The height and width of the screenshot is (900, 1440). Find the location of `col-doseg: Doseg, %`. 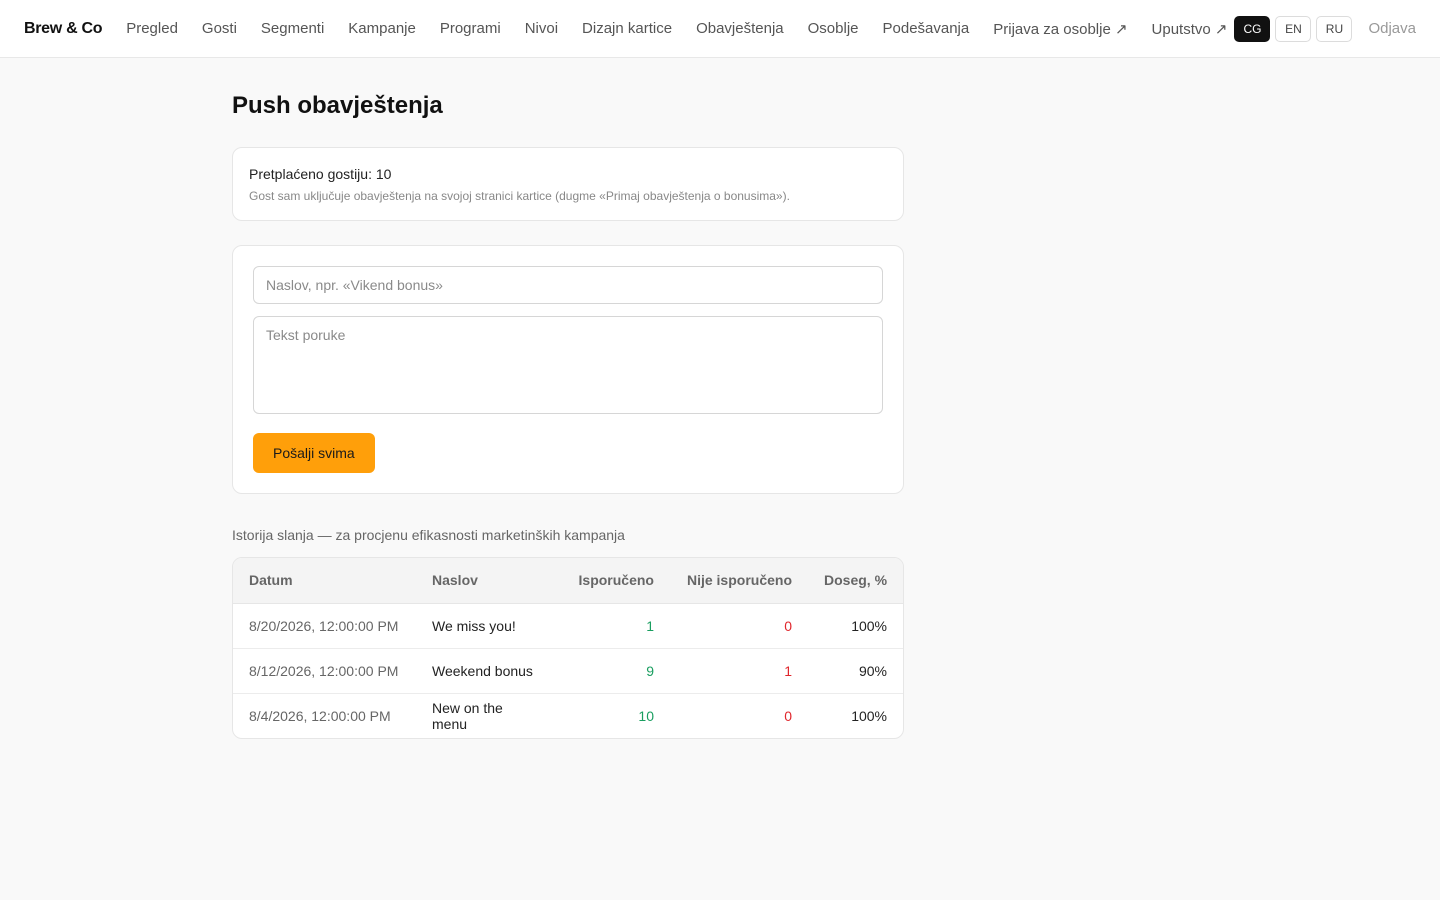

col-doseg: Doseg, % is located at coordinates (855, 581).